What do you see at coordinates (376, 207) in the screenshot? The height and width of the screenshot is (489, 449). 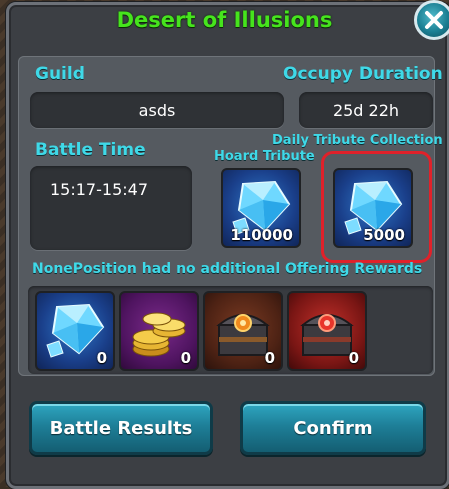 I see `daily-tribute-highlight` at bounding box center [376, 207].